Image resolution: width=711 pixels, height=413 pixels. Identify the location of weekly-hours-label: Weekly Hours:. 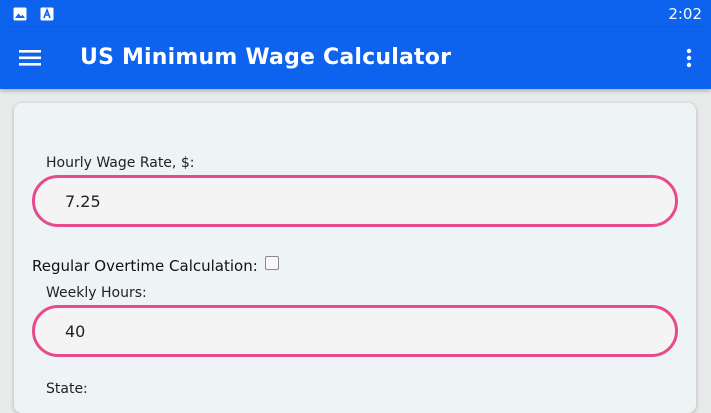
(96, 293).